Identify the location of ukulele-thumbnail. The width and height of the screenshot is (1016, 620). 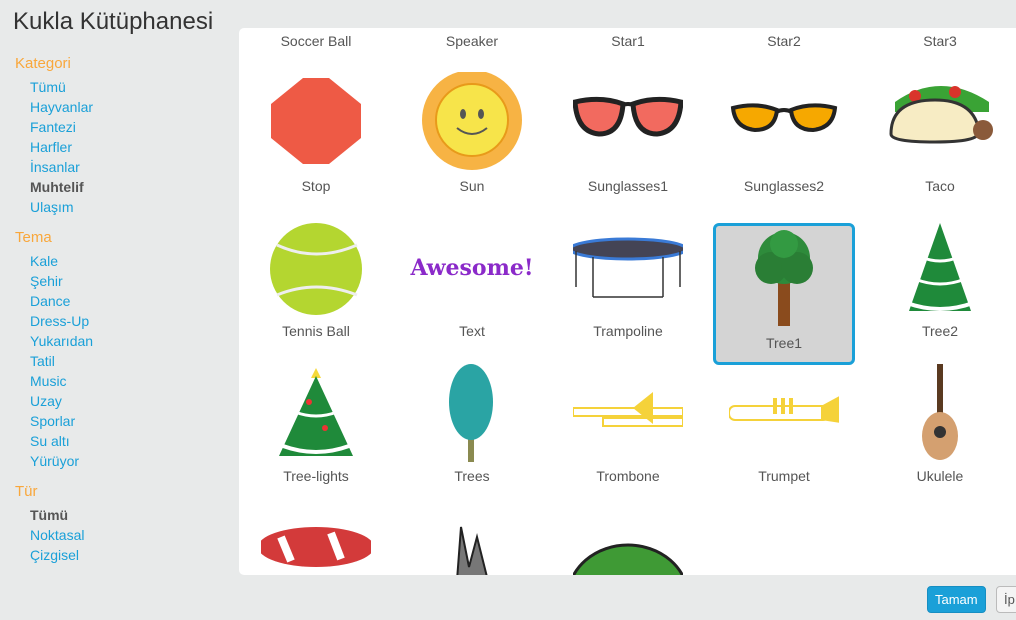
(940, 412).